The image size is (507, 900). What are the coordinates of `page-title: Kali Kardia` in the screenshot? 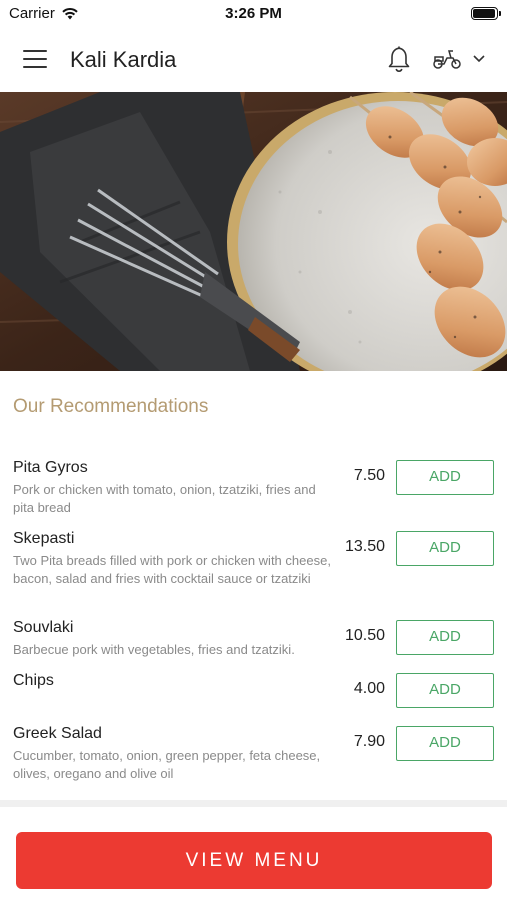 It's located at (123, 59).